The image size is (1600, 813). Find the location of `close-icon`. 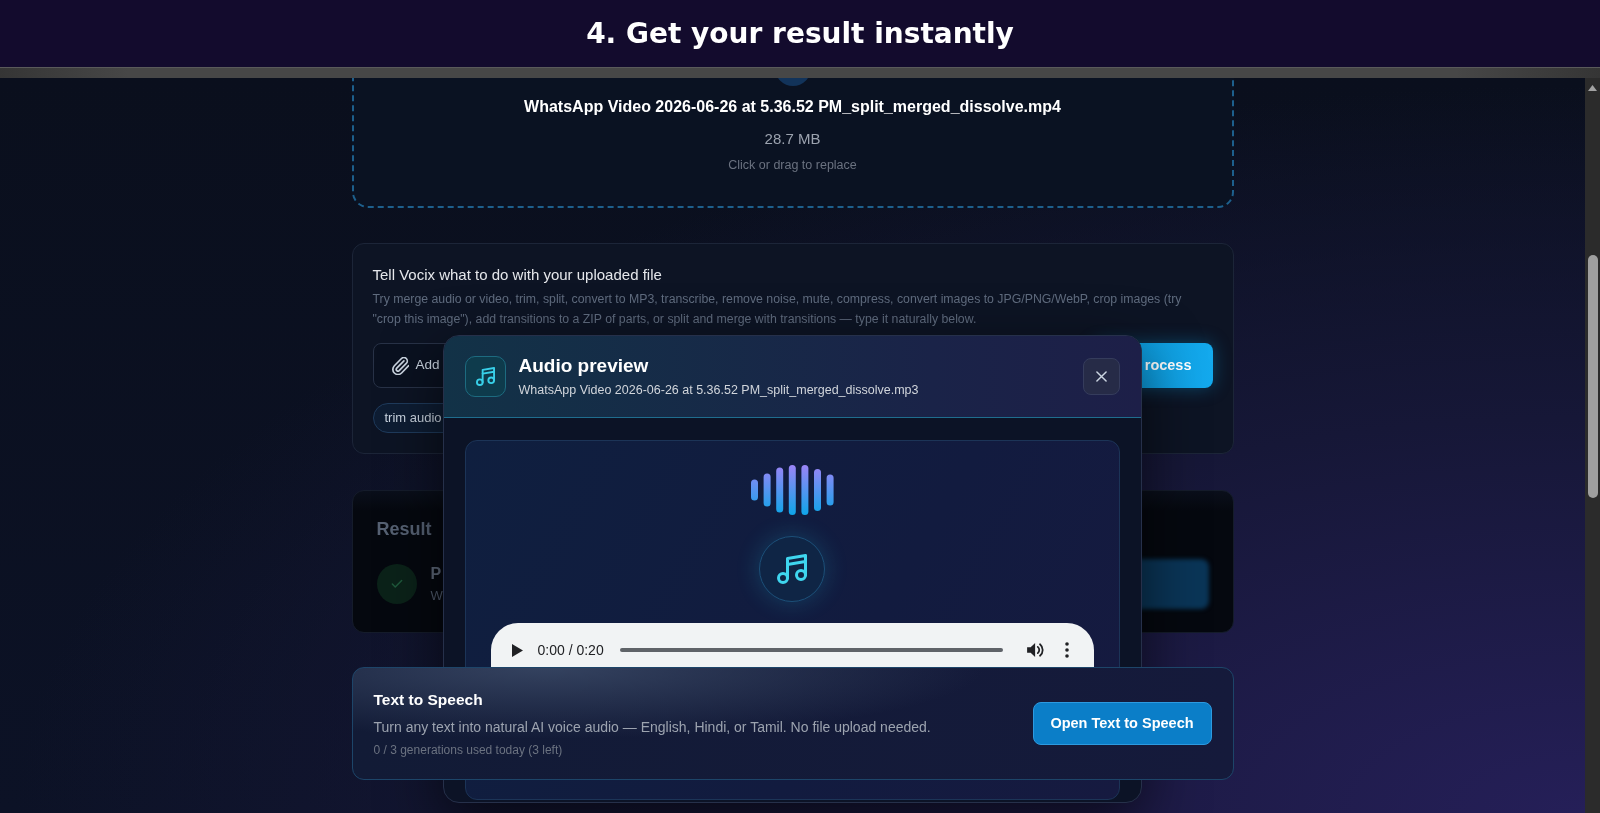

close-icon is located at coordinates (1101, 376).